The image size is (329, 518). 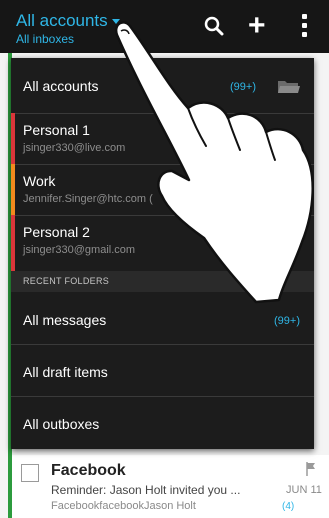 What do you see at coordinates (214, 26) in the screenshot?
I see `search-icon` at bounding box center [214, 26].